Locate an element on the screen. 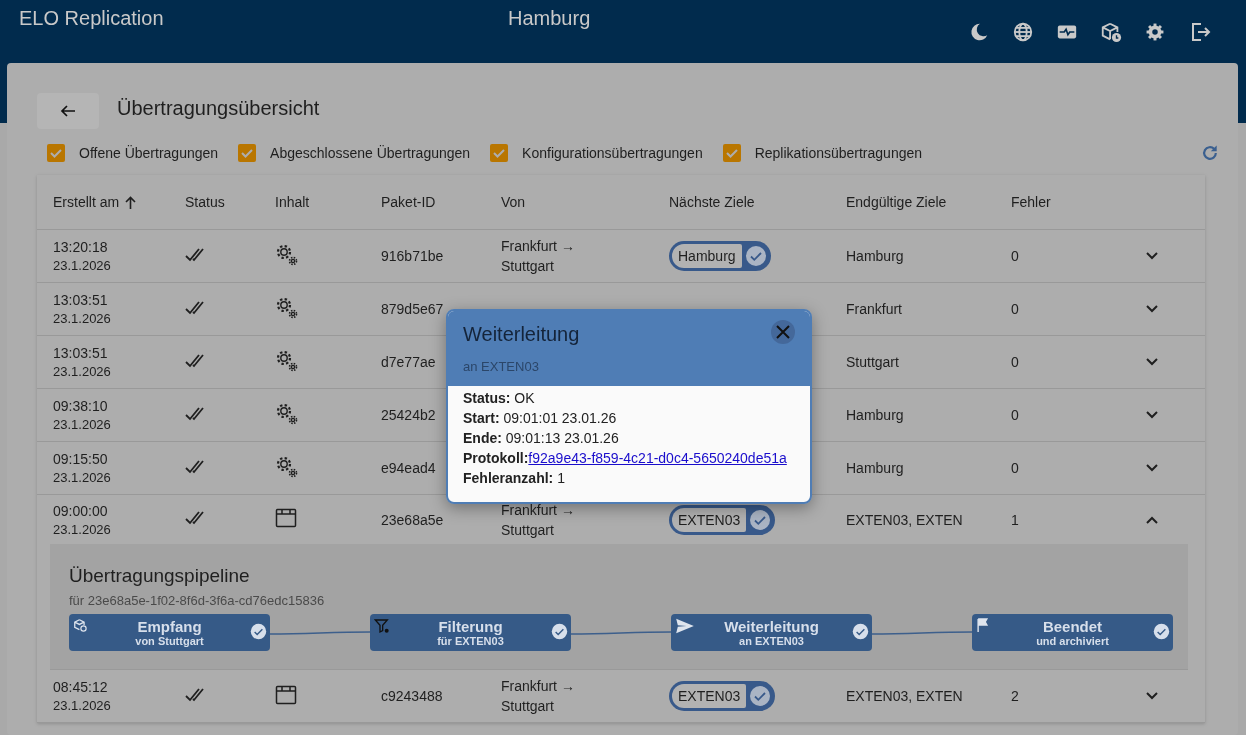 This screenshot has width=1246, height=735. pipeline-stage: Beendet und archiviert is located at coordinates (1072, 632).